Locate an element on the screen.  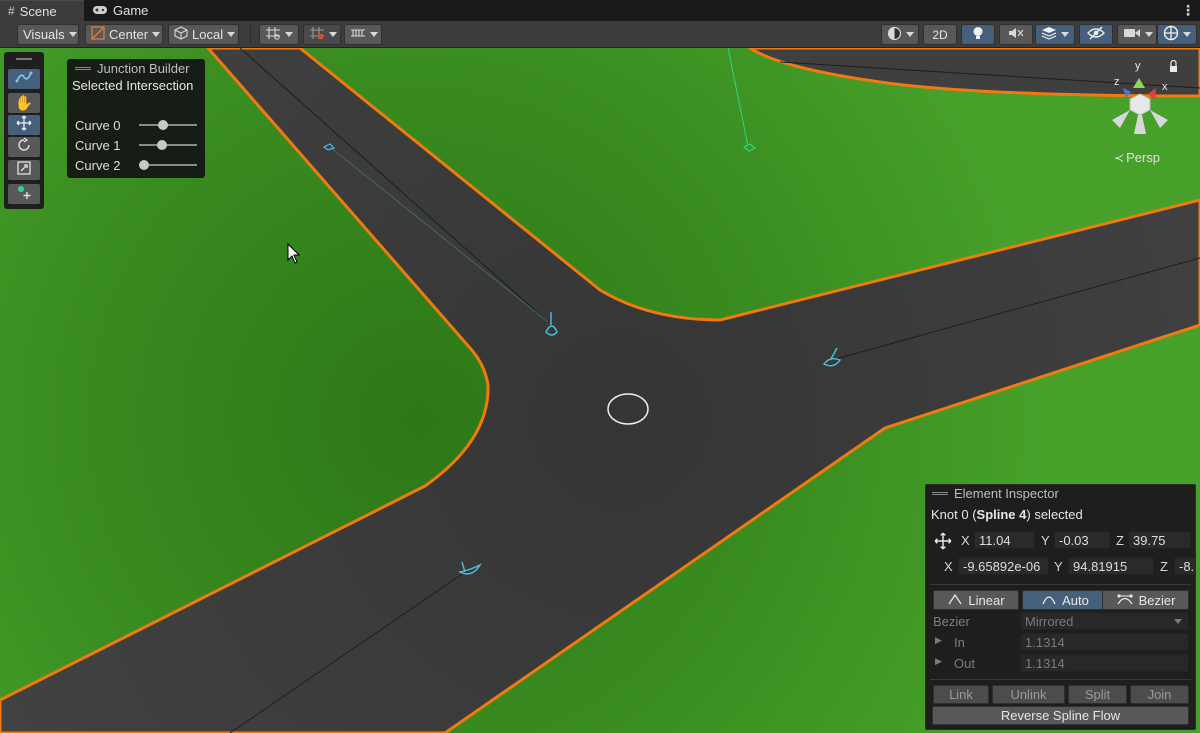
2d-label: 2D is located at coordinates (940, 34).